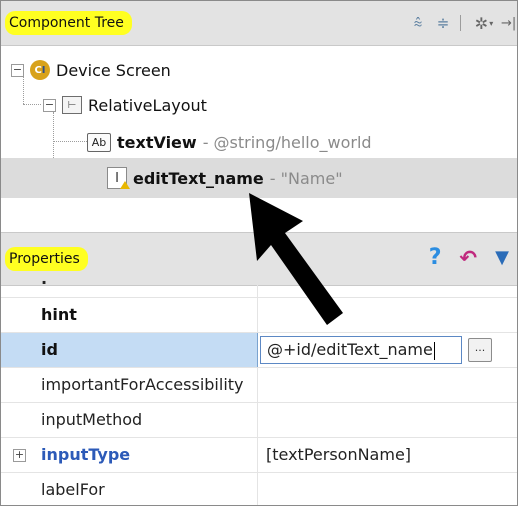  What do you see at coordinates (434, 350) in the screenshot?
I see `text-caret` at bounding box center [434, 350].